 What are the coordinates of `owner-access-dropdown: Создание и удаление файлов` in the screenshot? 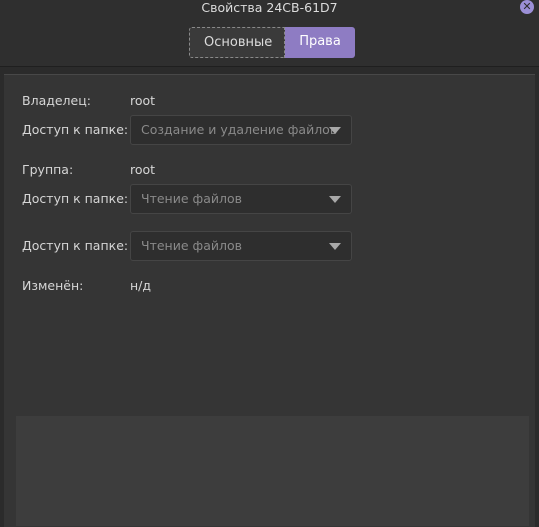 It's located at (241, 130).